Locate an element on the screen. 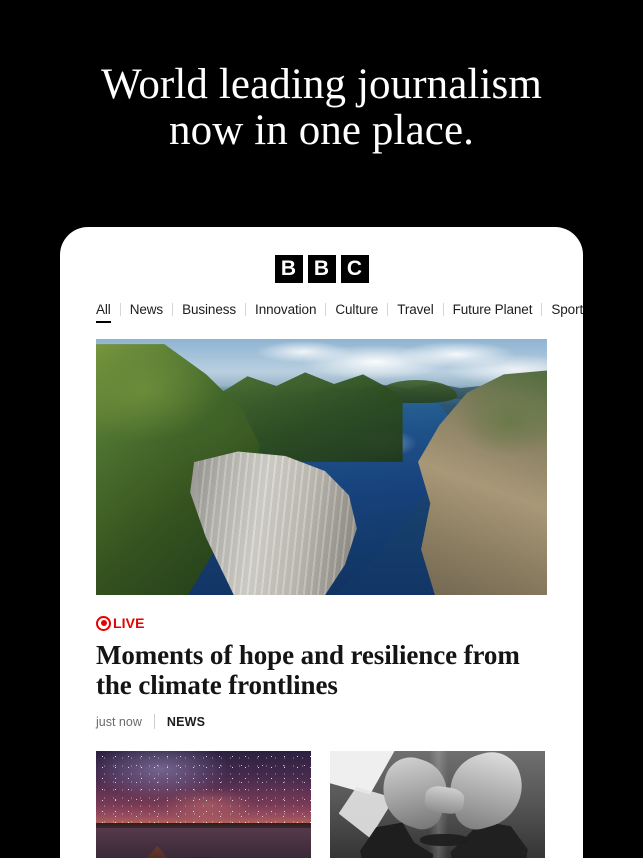  article-thumbnail-row is located at coordinates (321, 804).